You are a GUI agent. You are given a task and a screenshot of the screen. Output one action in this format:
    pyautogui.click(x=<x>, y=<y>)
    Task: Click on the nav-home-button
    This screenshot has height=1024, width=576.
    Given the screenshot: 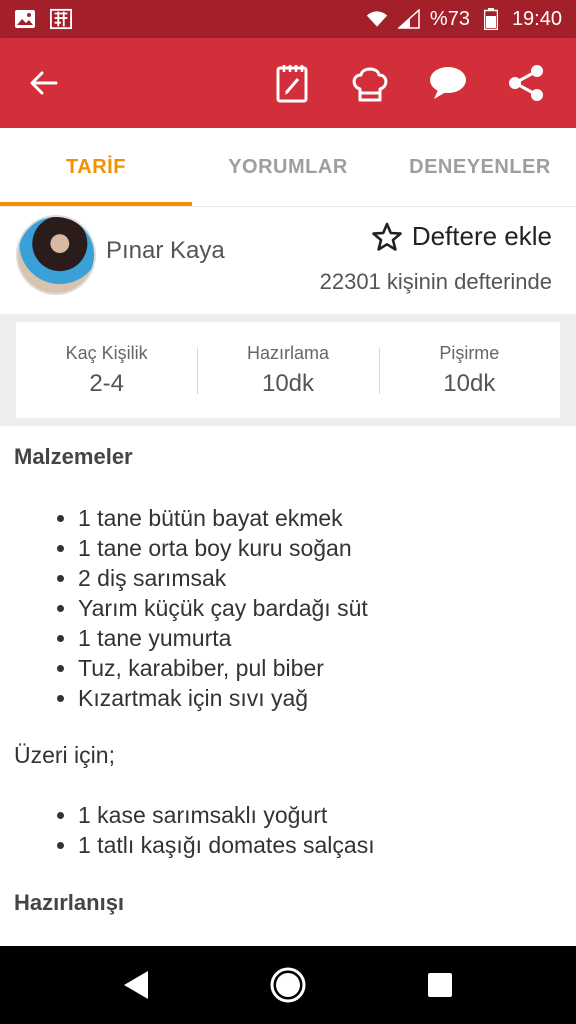 What is the action you would take?
    pyautogui.click(x=288, y=985)
    